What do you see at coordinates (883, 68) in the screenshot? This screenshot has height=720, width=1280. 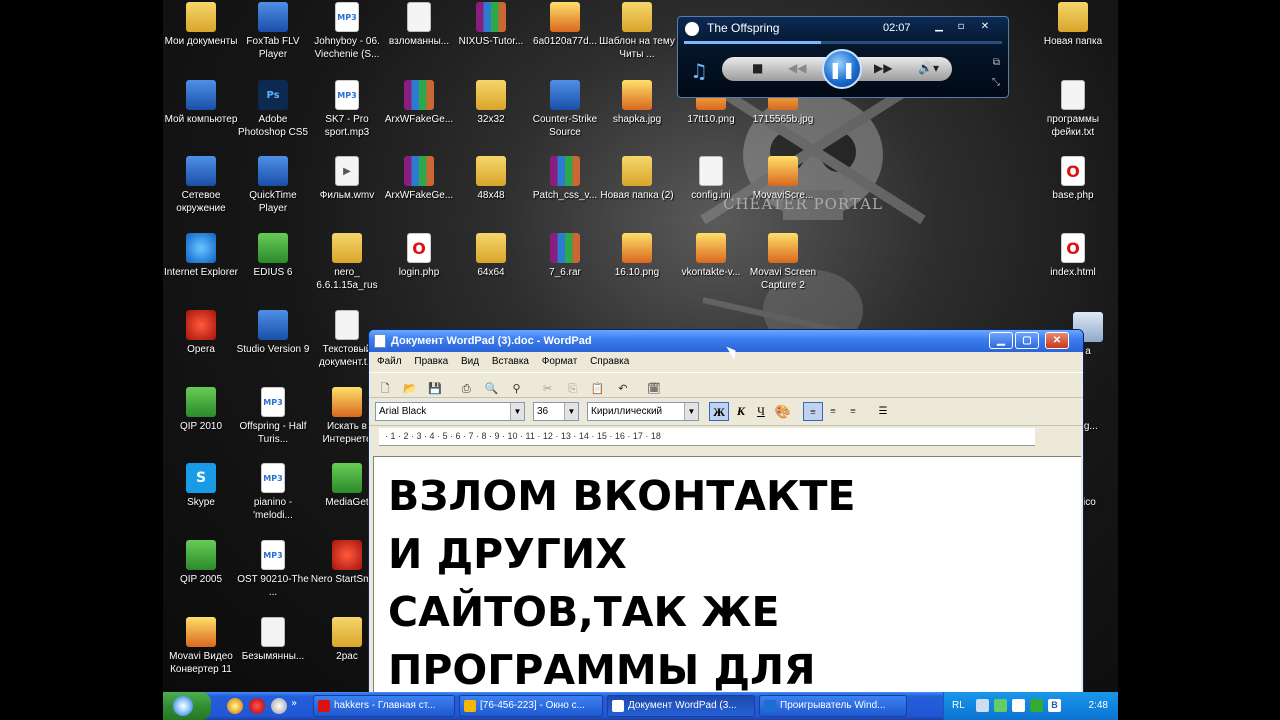 I see `next-icon: ▶▶` at bounding box center [883, 68].